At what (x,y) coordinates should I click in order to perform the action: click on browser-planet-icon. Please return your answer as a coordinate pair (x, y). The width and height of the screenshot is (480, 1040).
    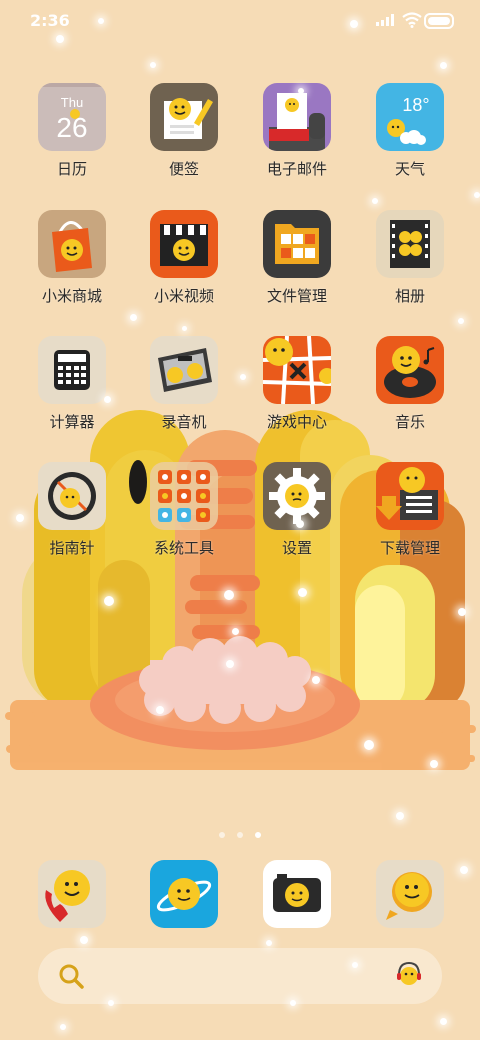
    Looking at the image, I should click on (184, 894).